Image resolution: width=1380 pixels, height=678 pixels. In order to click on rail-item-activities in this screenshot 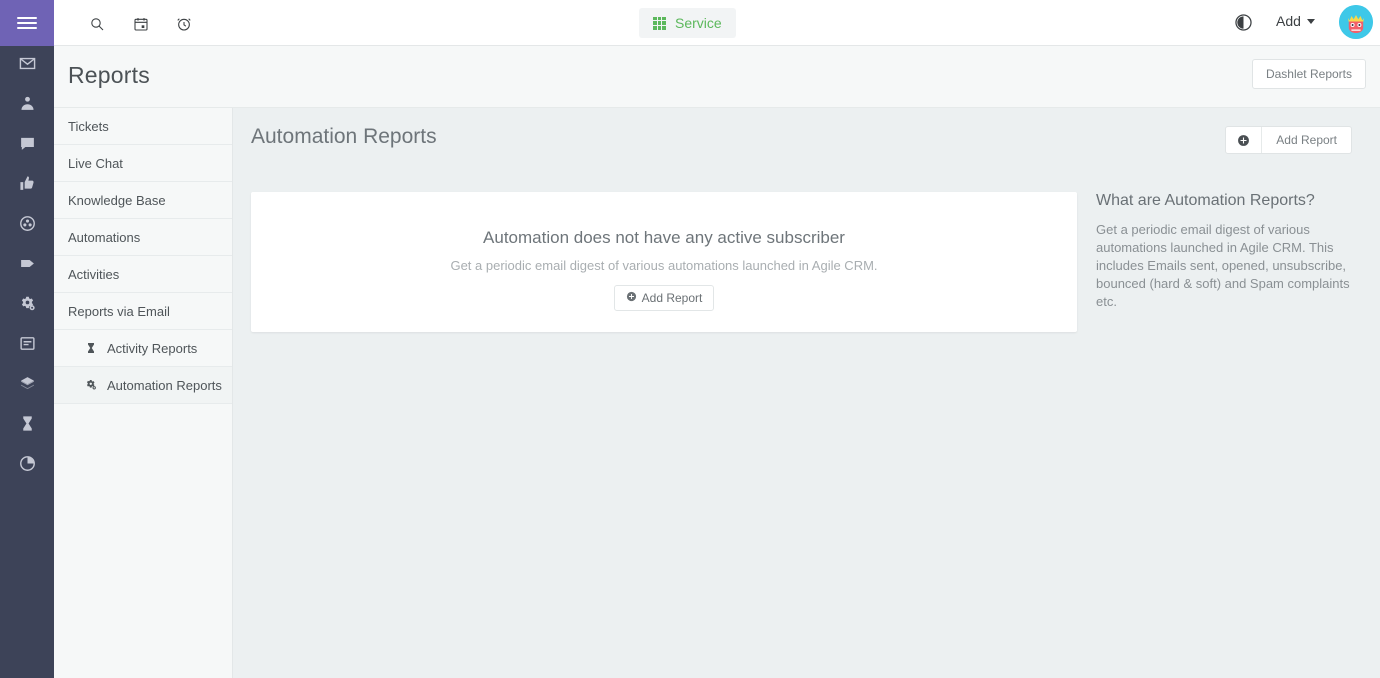, I will do `click(27, 426)`.